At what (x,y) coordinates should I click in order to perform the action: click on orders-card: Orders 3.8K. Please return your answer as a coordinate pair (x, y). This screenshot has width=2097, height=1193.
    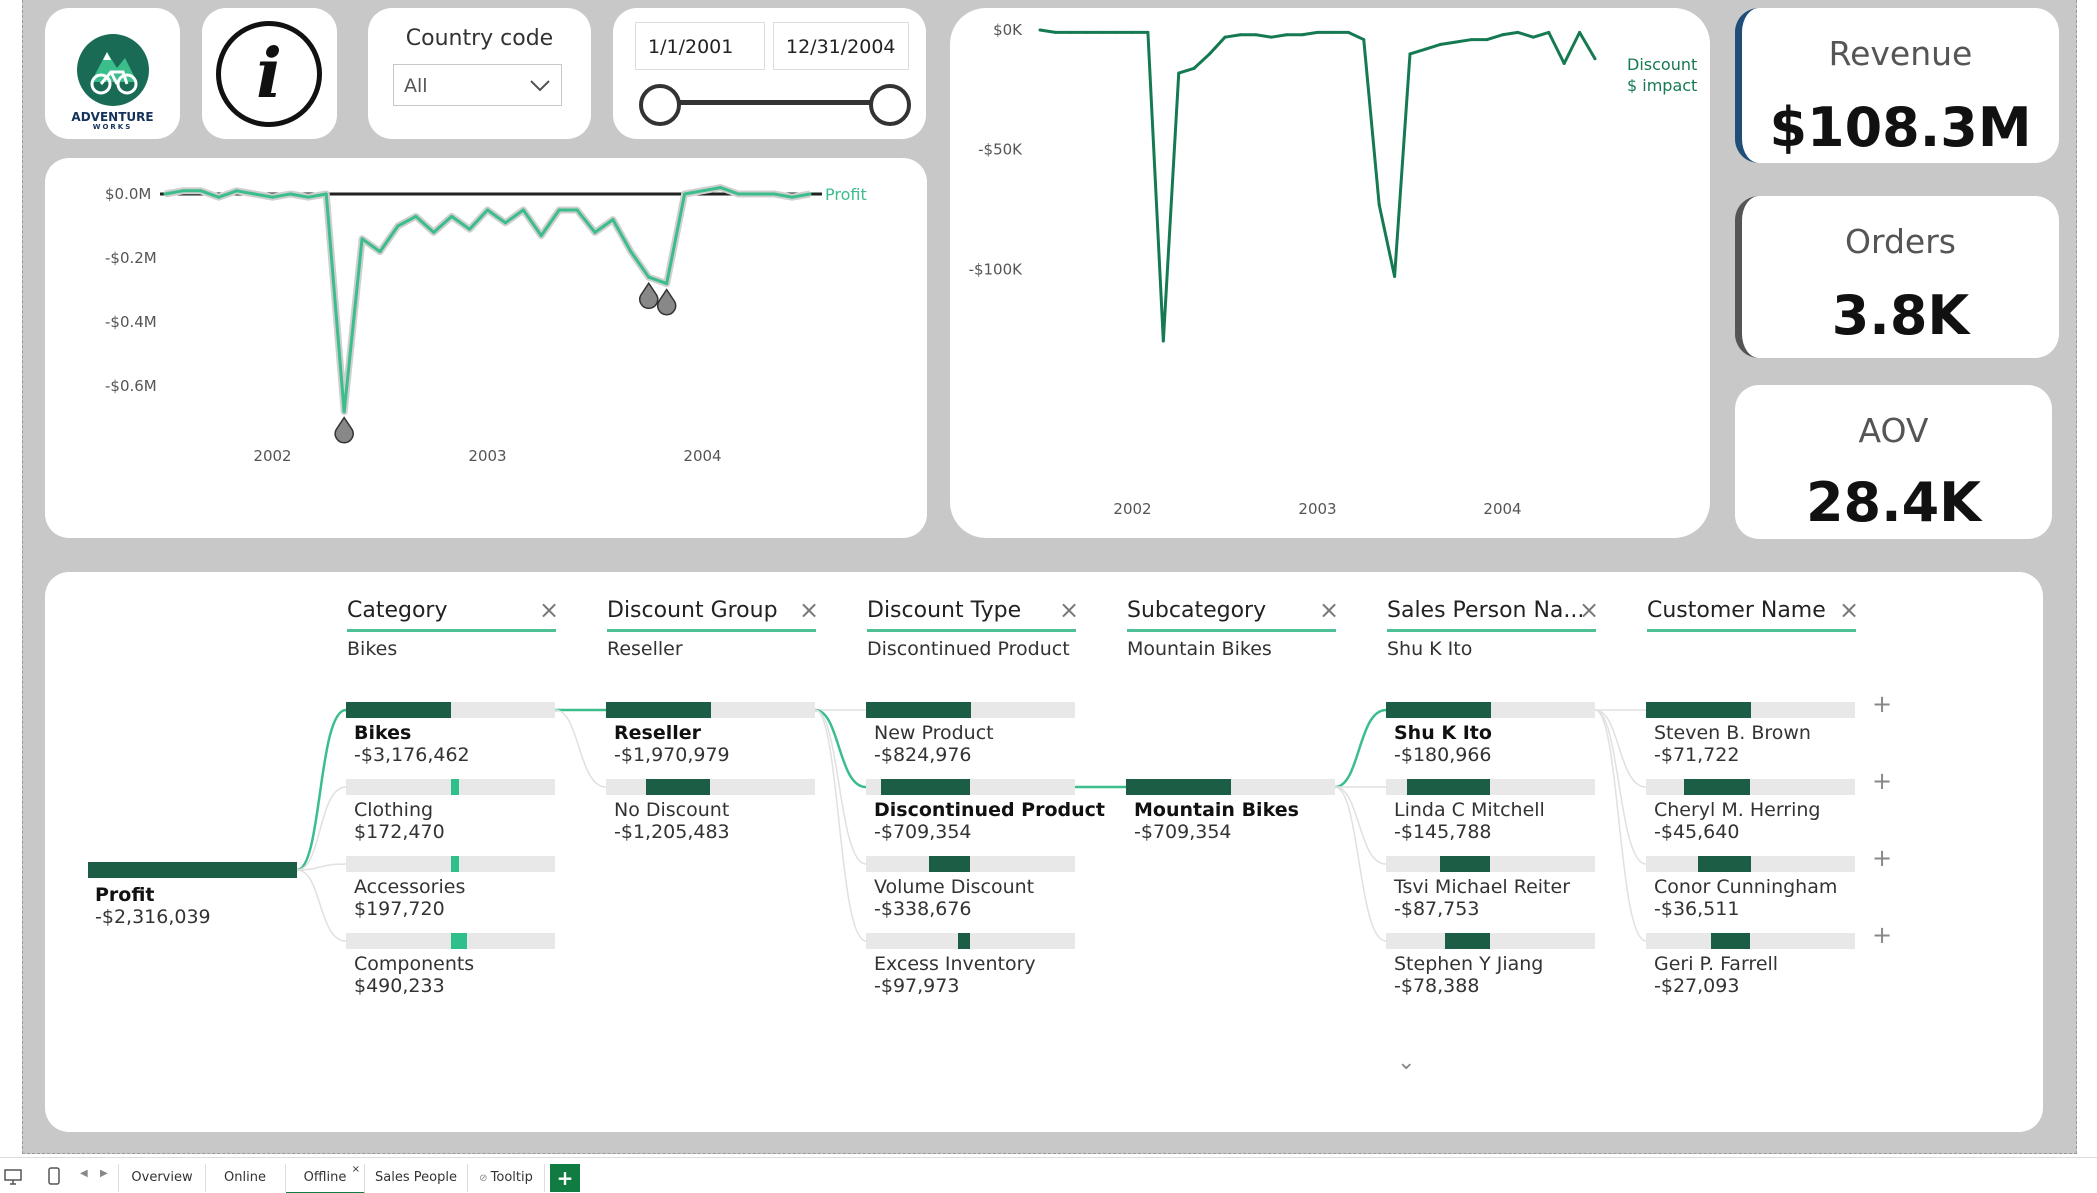
    Looking at the image, I should click on (1897, 277).